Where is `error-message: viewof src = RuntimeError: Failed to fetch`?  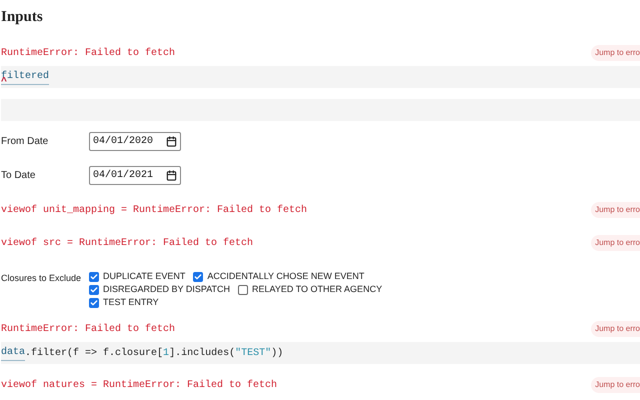
error-message: viewof src = RuntimeError: Failed to fetch is located at coordinates (127, 243).